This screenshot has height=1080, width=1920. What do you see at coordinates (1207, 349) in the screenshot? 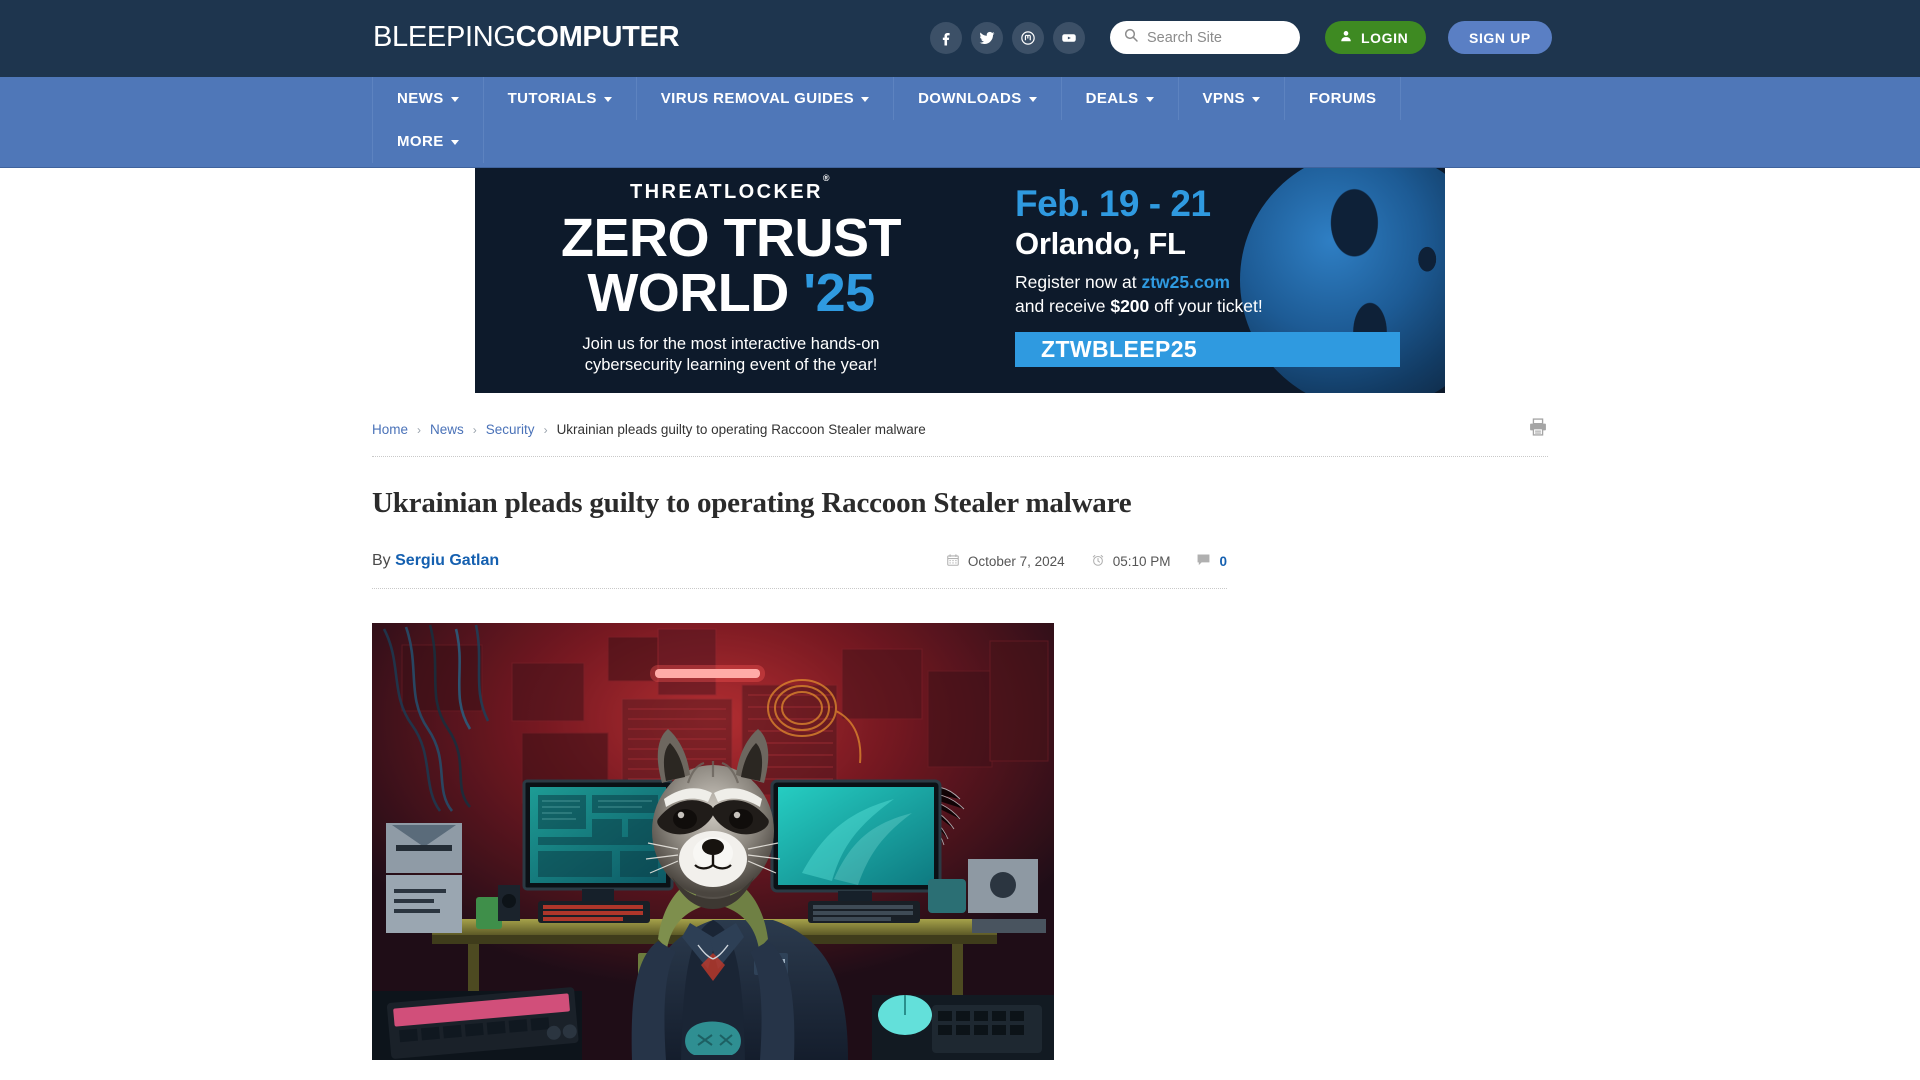
I see `ad-promo-code: ZTWBLEEP25` at bounding box center [1207, 349].